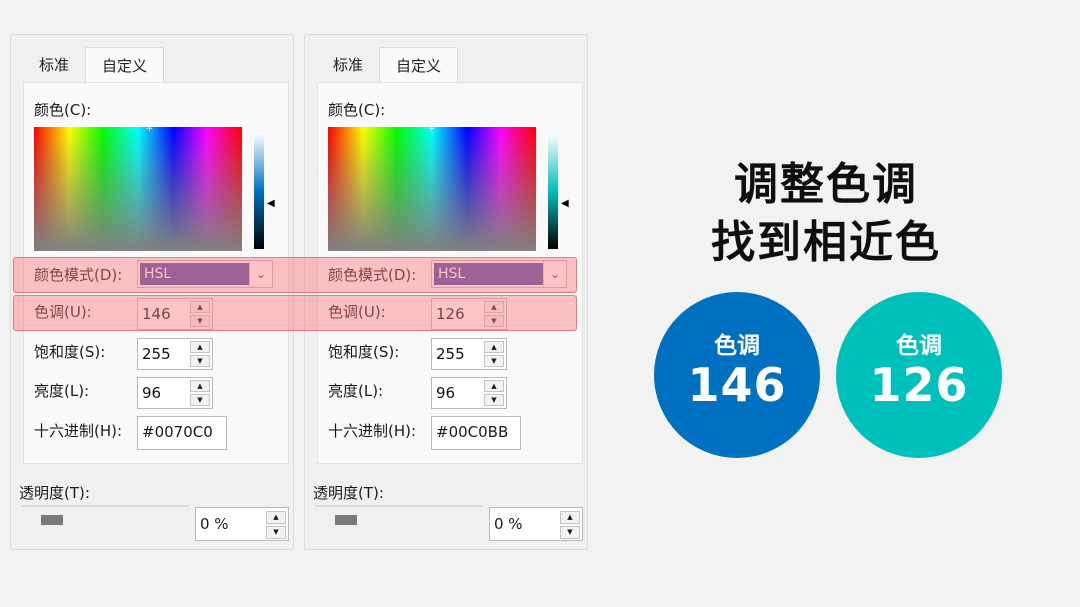 Image resolution: width=1080 pixels, height=607 pixels. Describe the element at coordinates (737, 385) in the screenshot. I see `badge-value: 146` at that location.